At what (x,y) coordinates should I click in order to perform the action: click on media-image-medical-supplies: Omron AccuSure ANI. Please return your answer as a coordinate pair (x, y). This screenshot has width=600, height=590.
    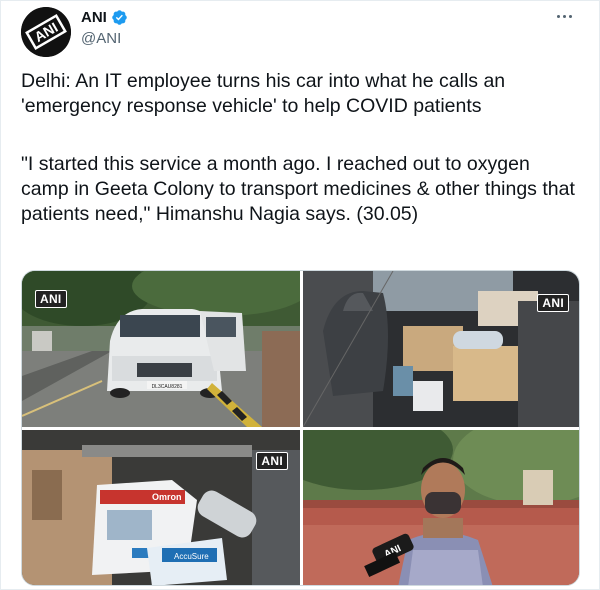
    Looking at the image, I should click on (161, 507).